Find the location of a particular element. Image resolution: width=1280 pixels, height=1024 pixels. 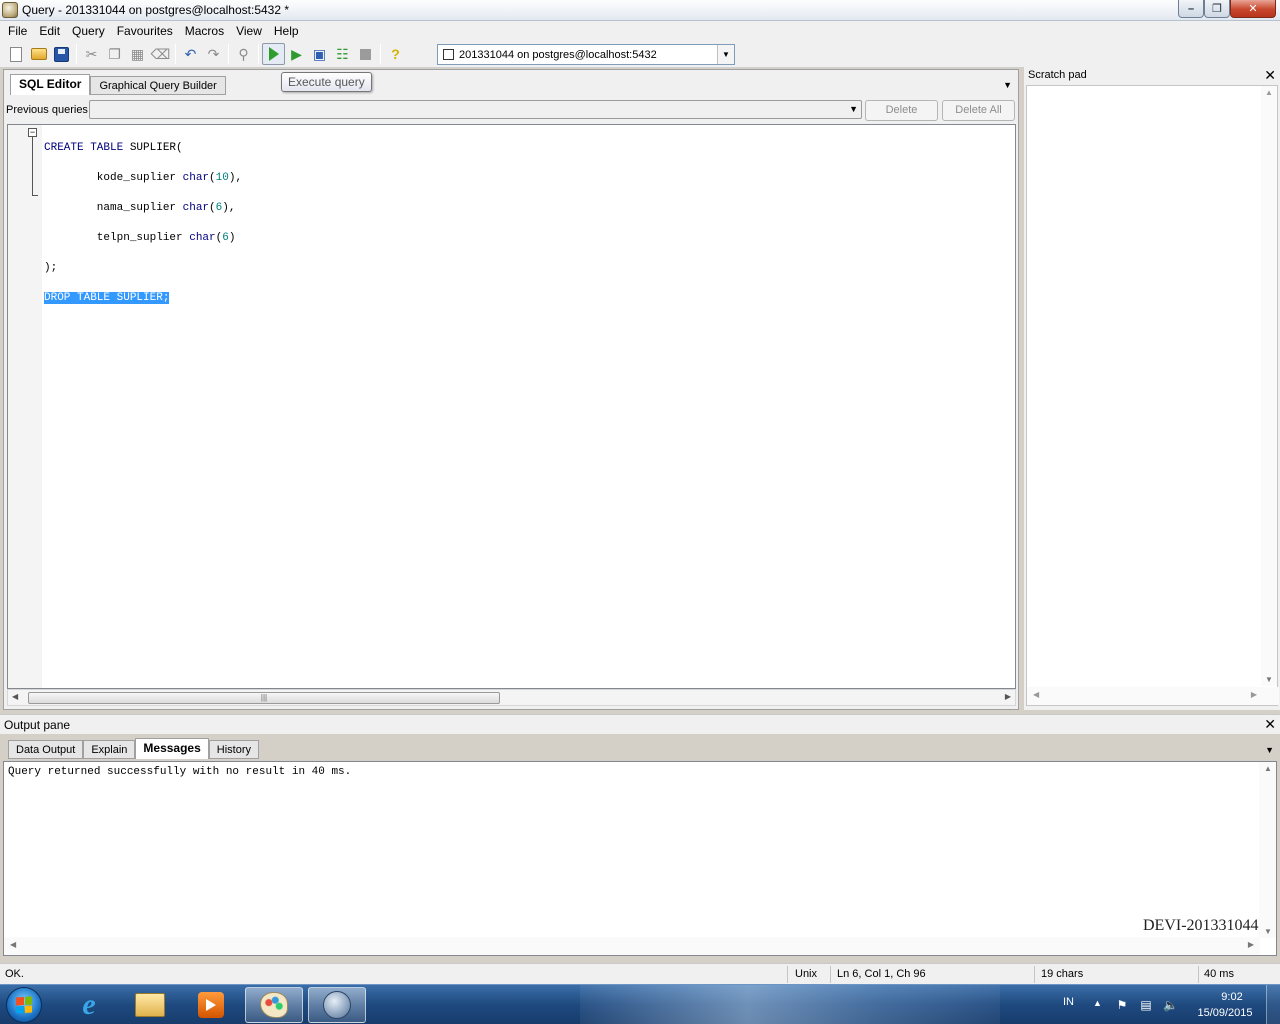

scratch-pad-pane: Scratch pad ✕ ▲ ▼ ◀ ▶ is located at coordinates (1152, 388).